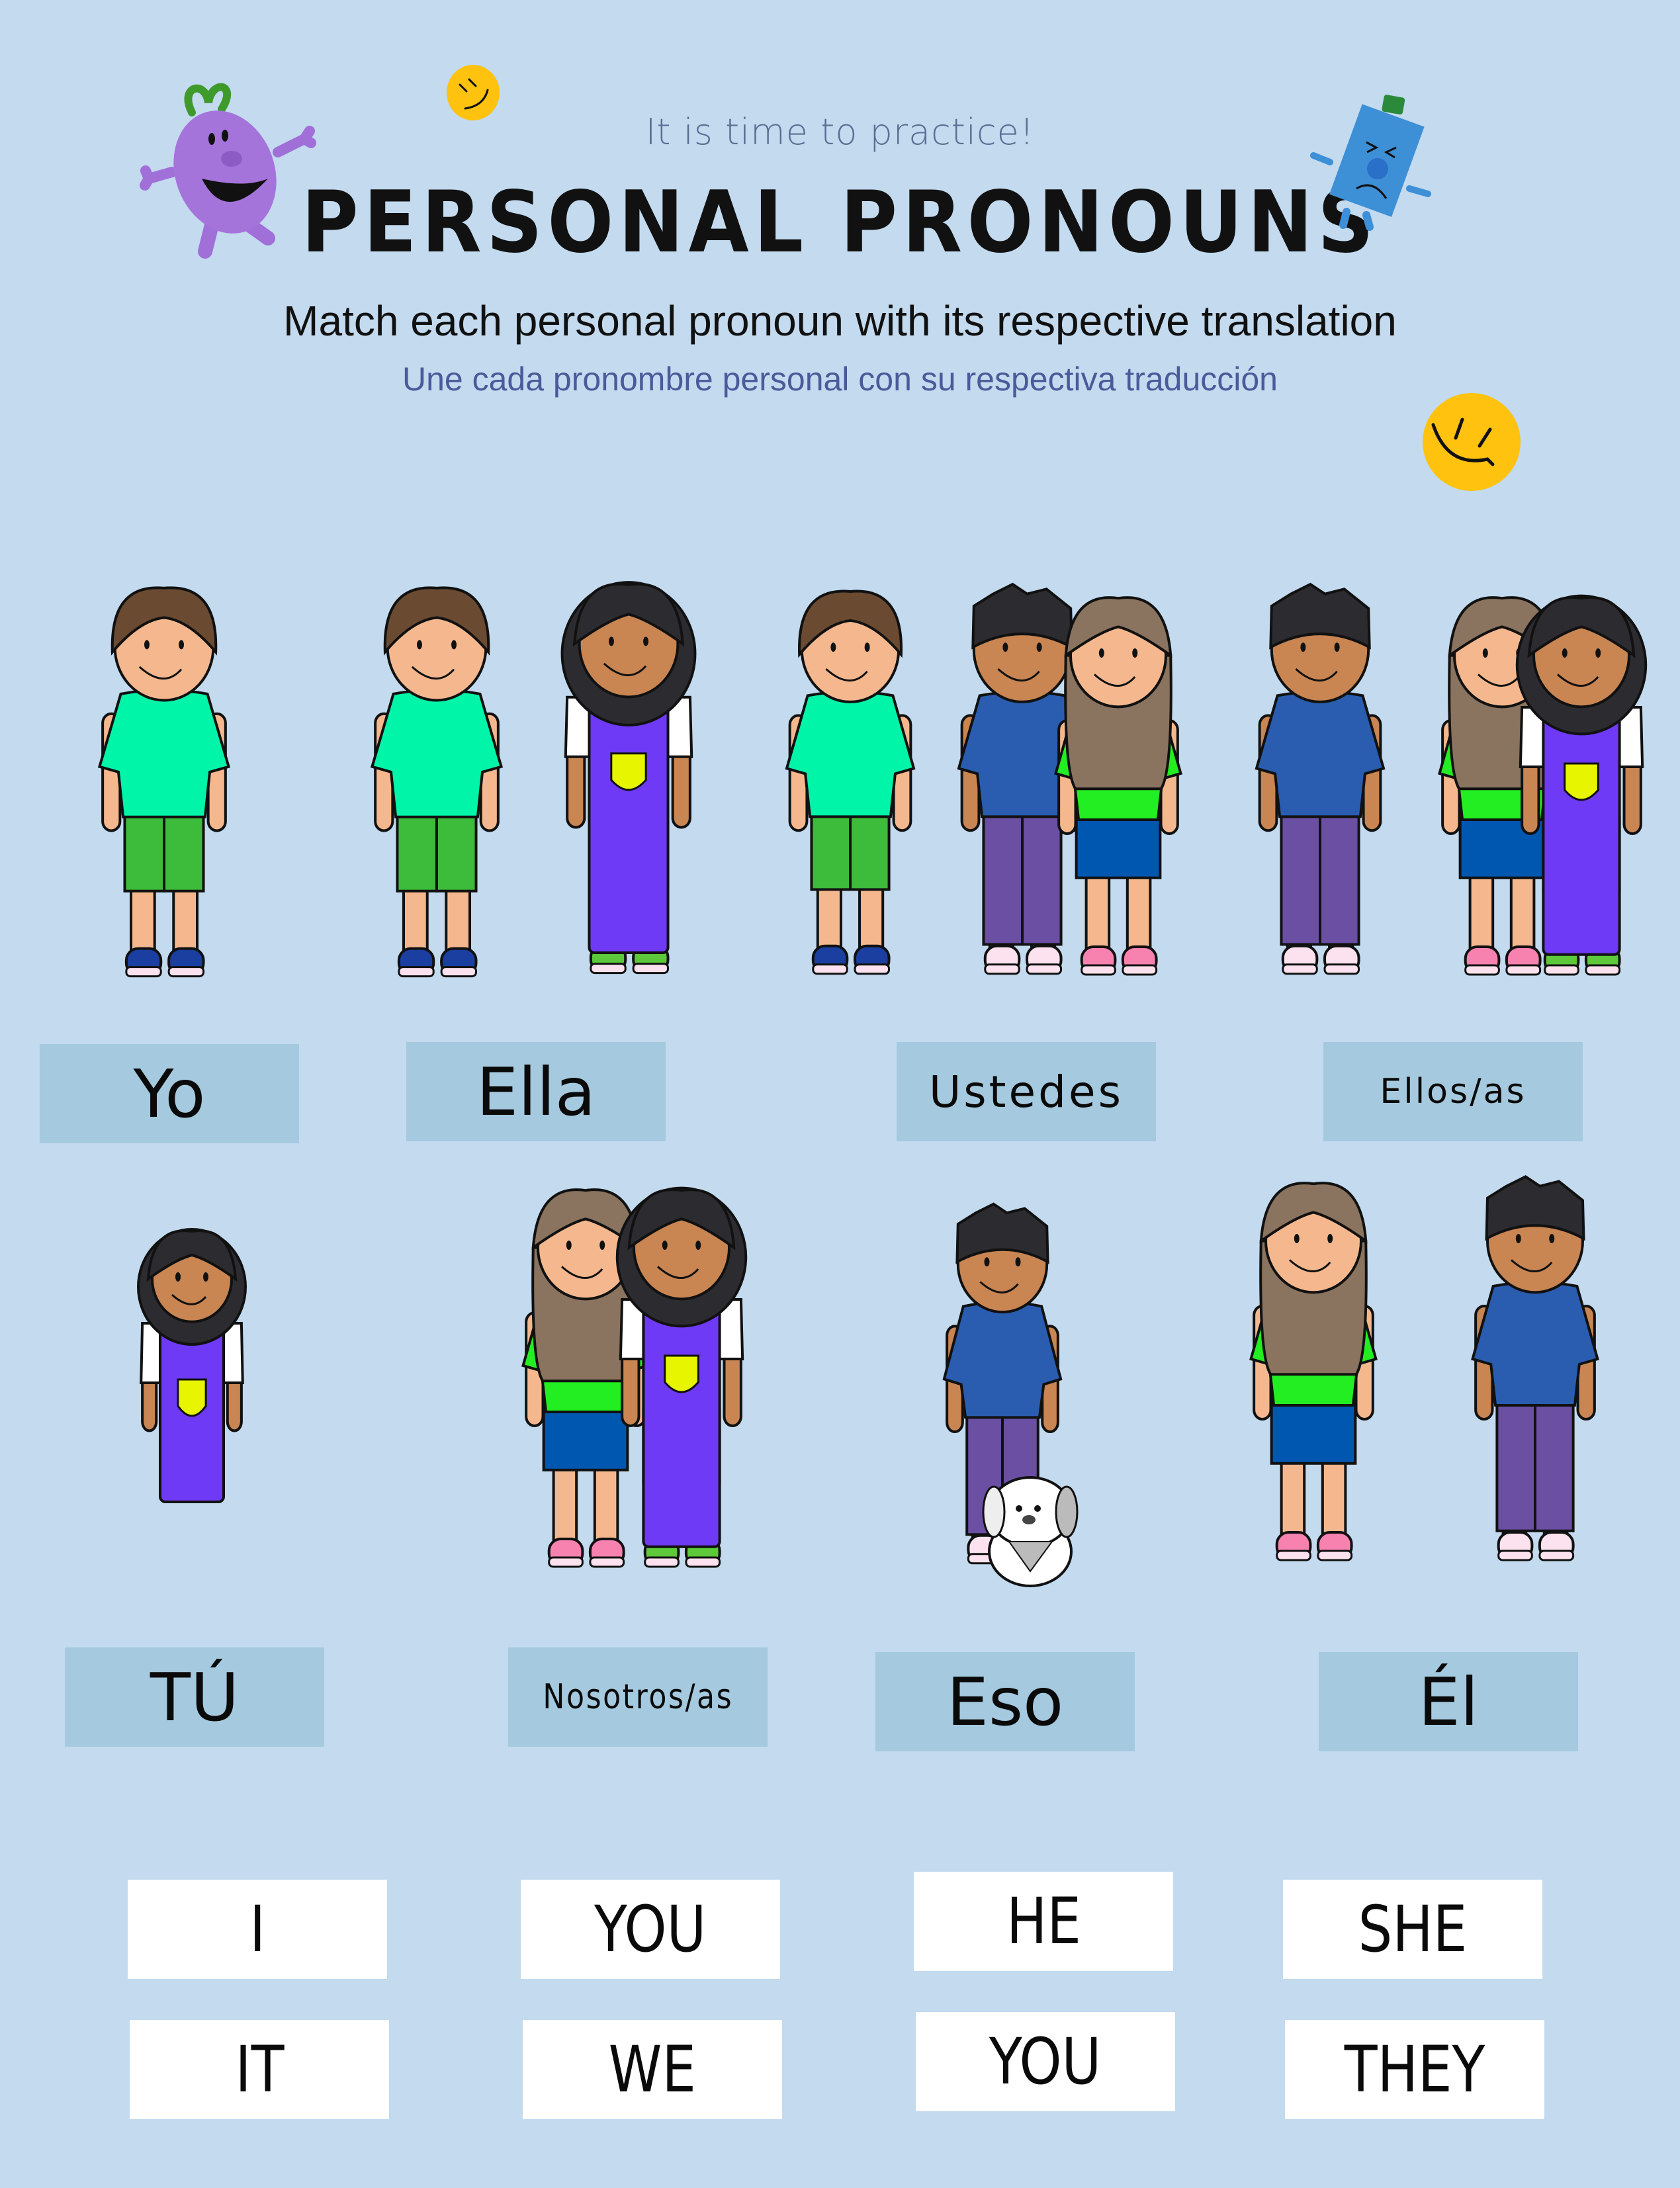 The height and width of the screenshot is (2188, 1680). I want to click on spanish-label-yo: Yo, so click(170, 1094).